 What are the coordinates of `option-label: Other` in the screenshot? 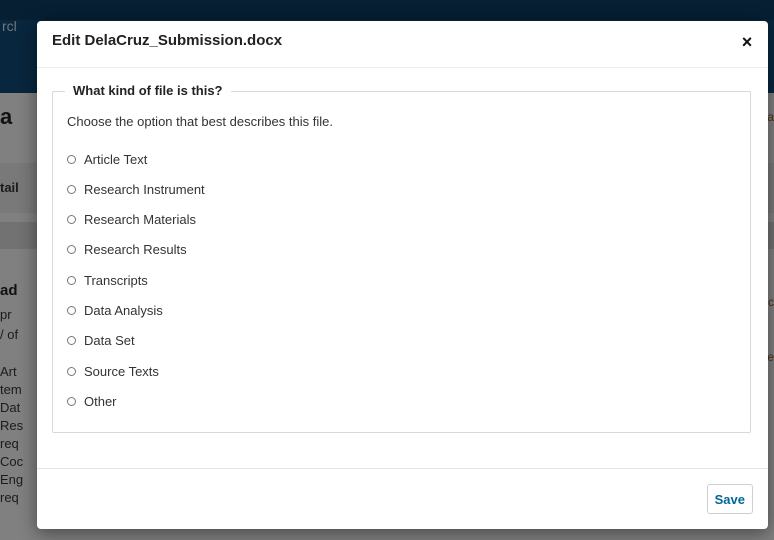 It's located at (100, 401).